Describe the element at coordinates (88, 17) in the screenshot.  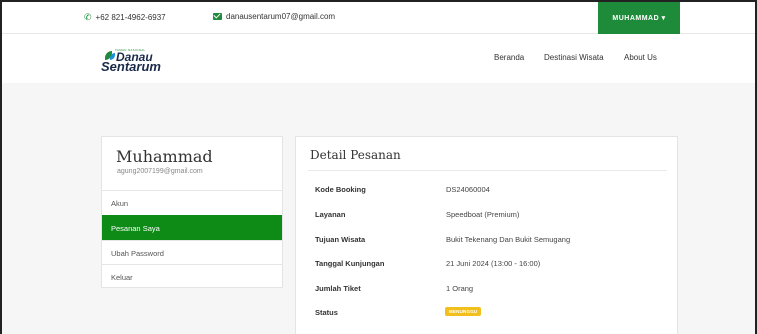
I see `phone-icon: ✆` at that location.